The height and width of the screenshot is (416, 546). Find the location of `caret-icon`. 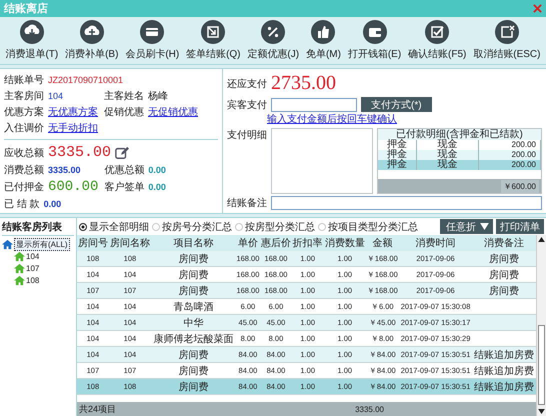

caret-icon is located at coordinates (484, 226).